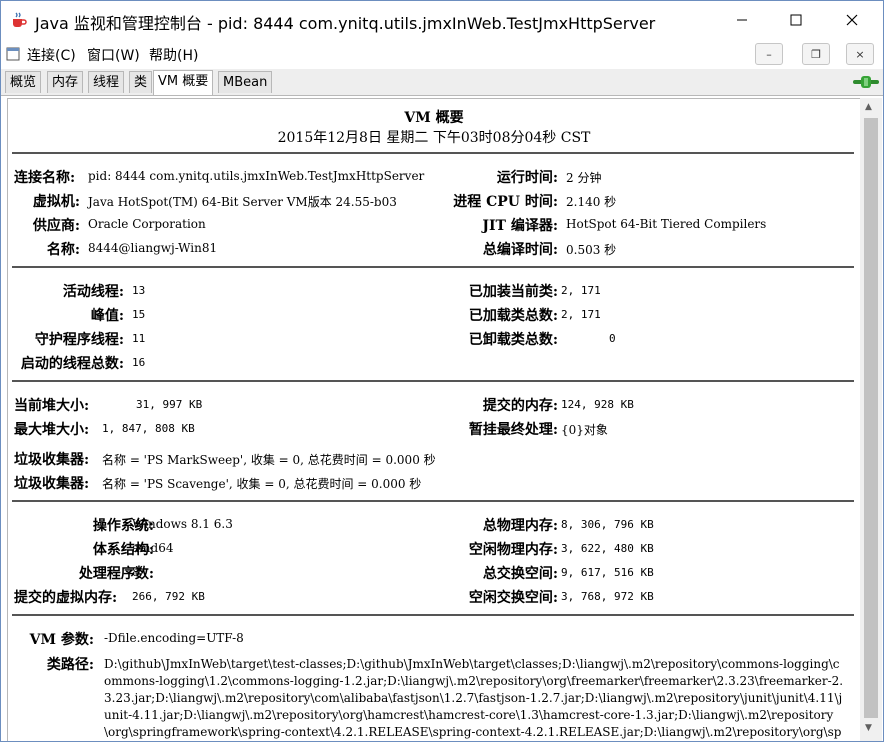 This screenshot has width=884, height=742. Describe the element at coordinates (113, 55) in the screenshot. I see `menu-window: 窗口(W)` at that location.